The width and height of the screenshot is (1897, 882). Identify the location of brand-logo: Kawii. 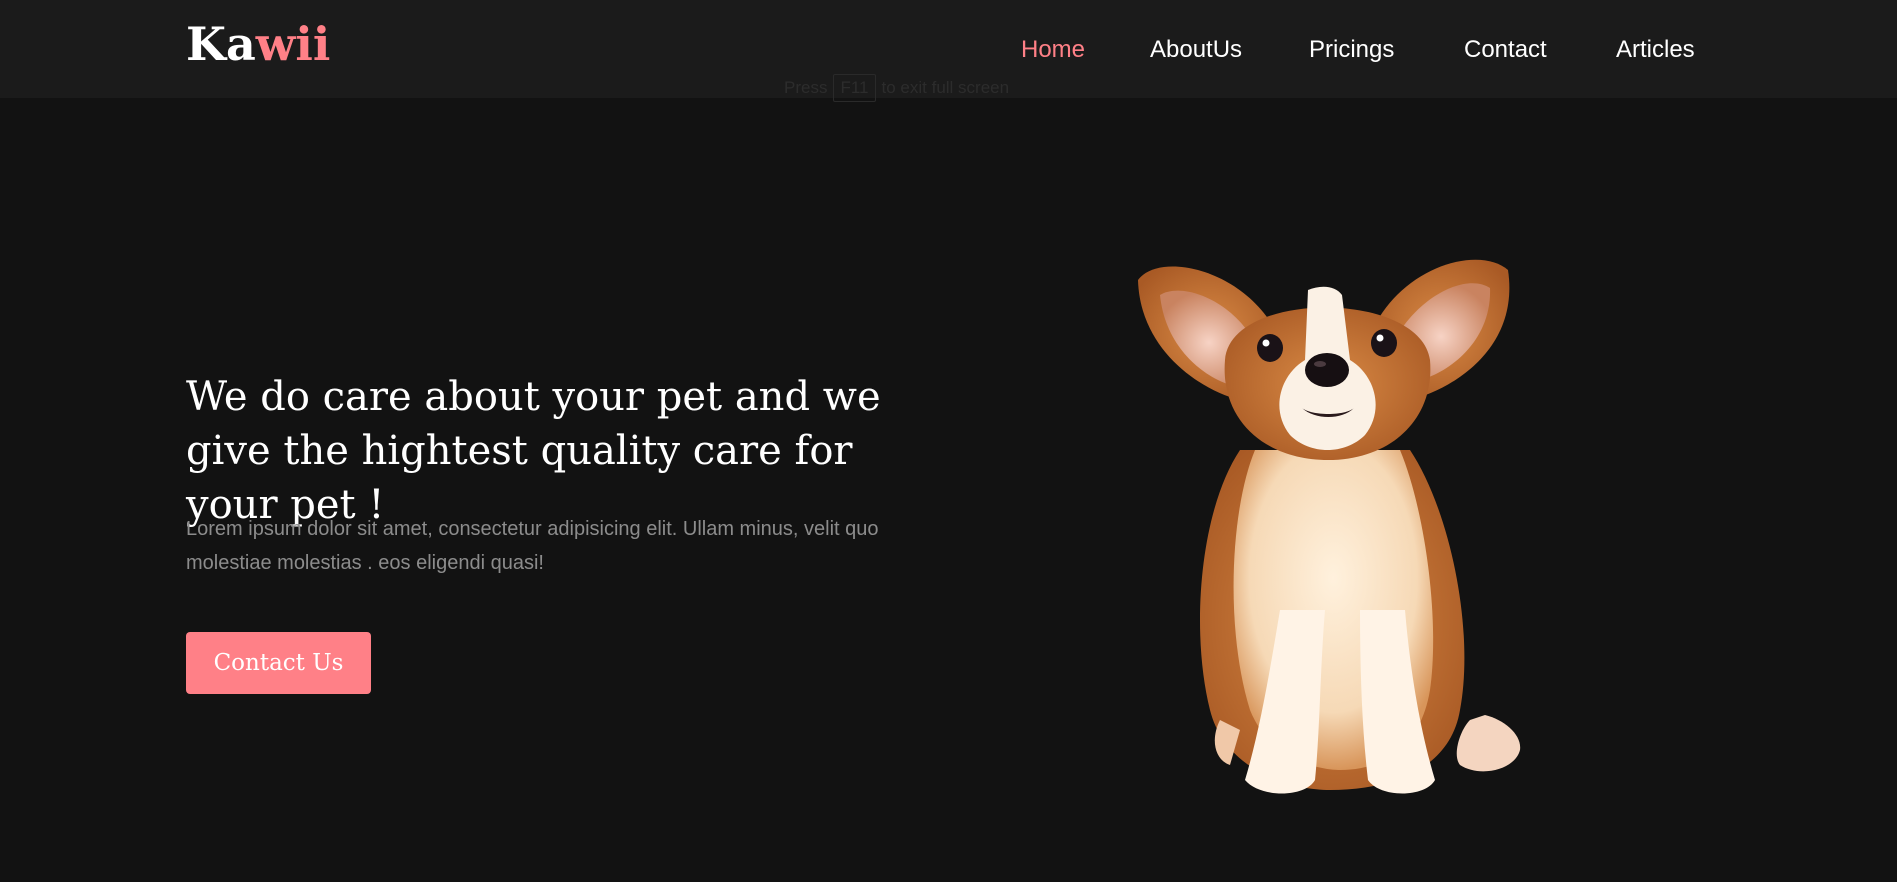
(258, 44).